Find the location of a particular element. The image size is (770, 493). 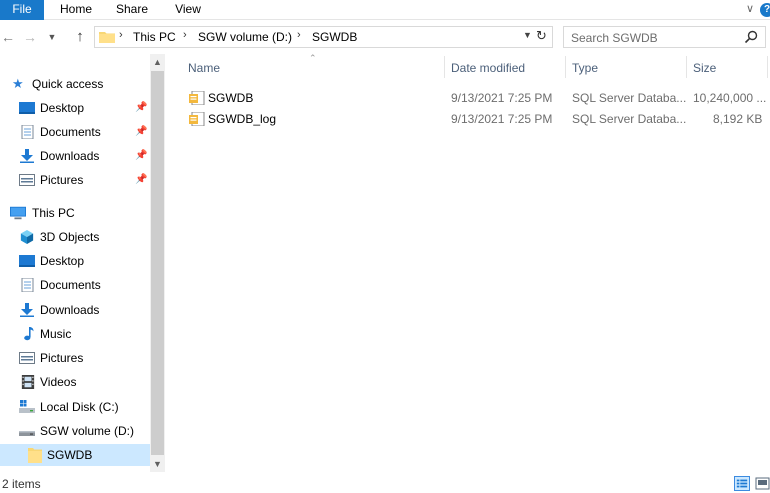

nav-3d-objects: 3D Objects is located at coordinates (75, 237).